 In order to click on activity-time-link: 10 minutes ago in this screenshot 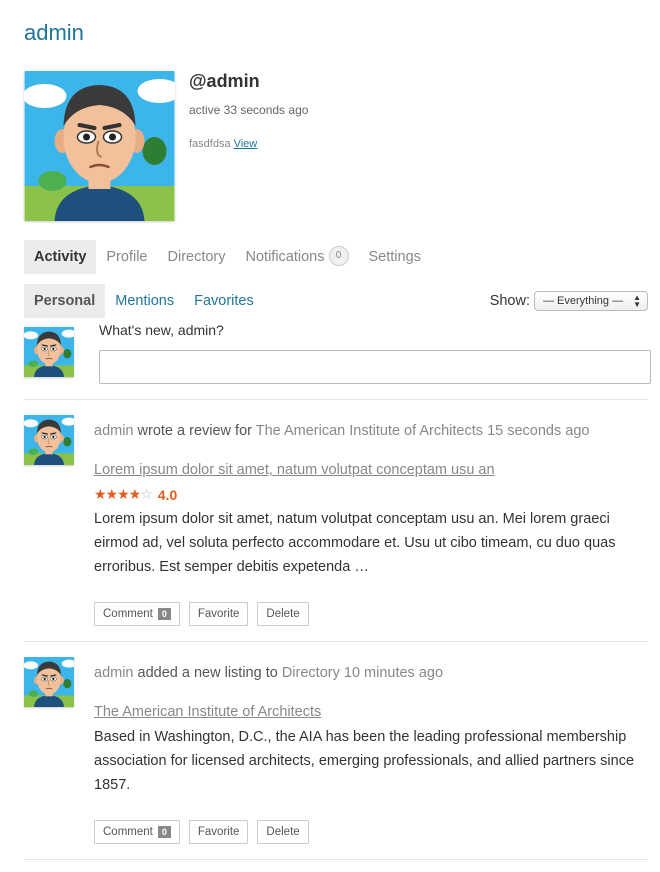, I will do `click(393, 673)`.